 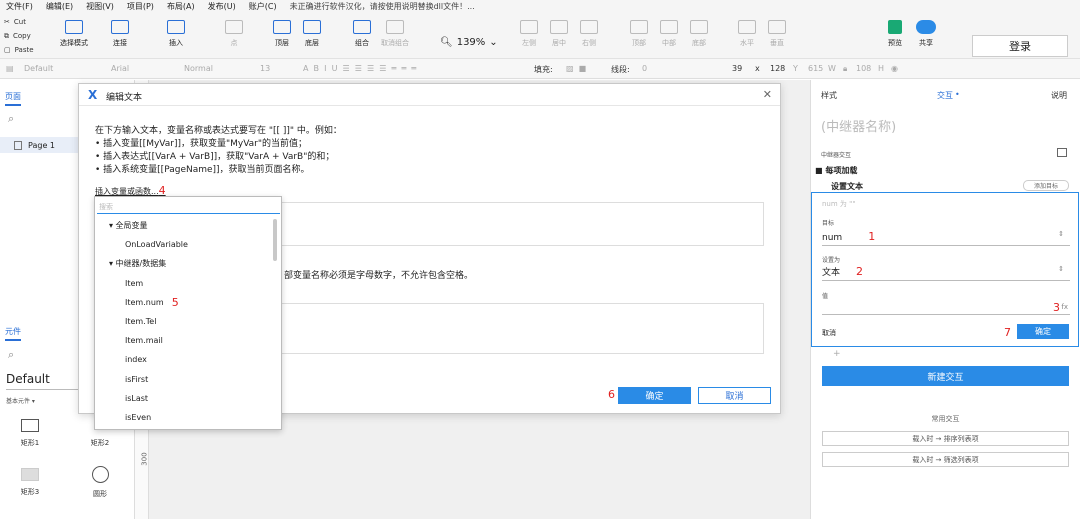 What do you see at coordinates (11, 119) in the screenshot?
I see `pages-search-icon: ⌕` at bounding box center [11, 119].